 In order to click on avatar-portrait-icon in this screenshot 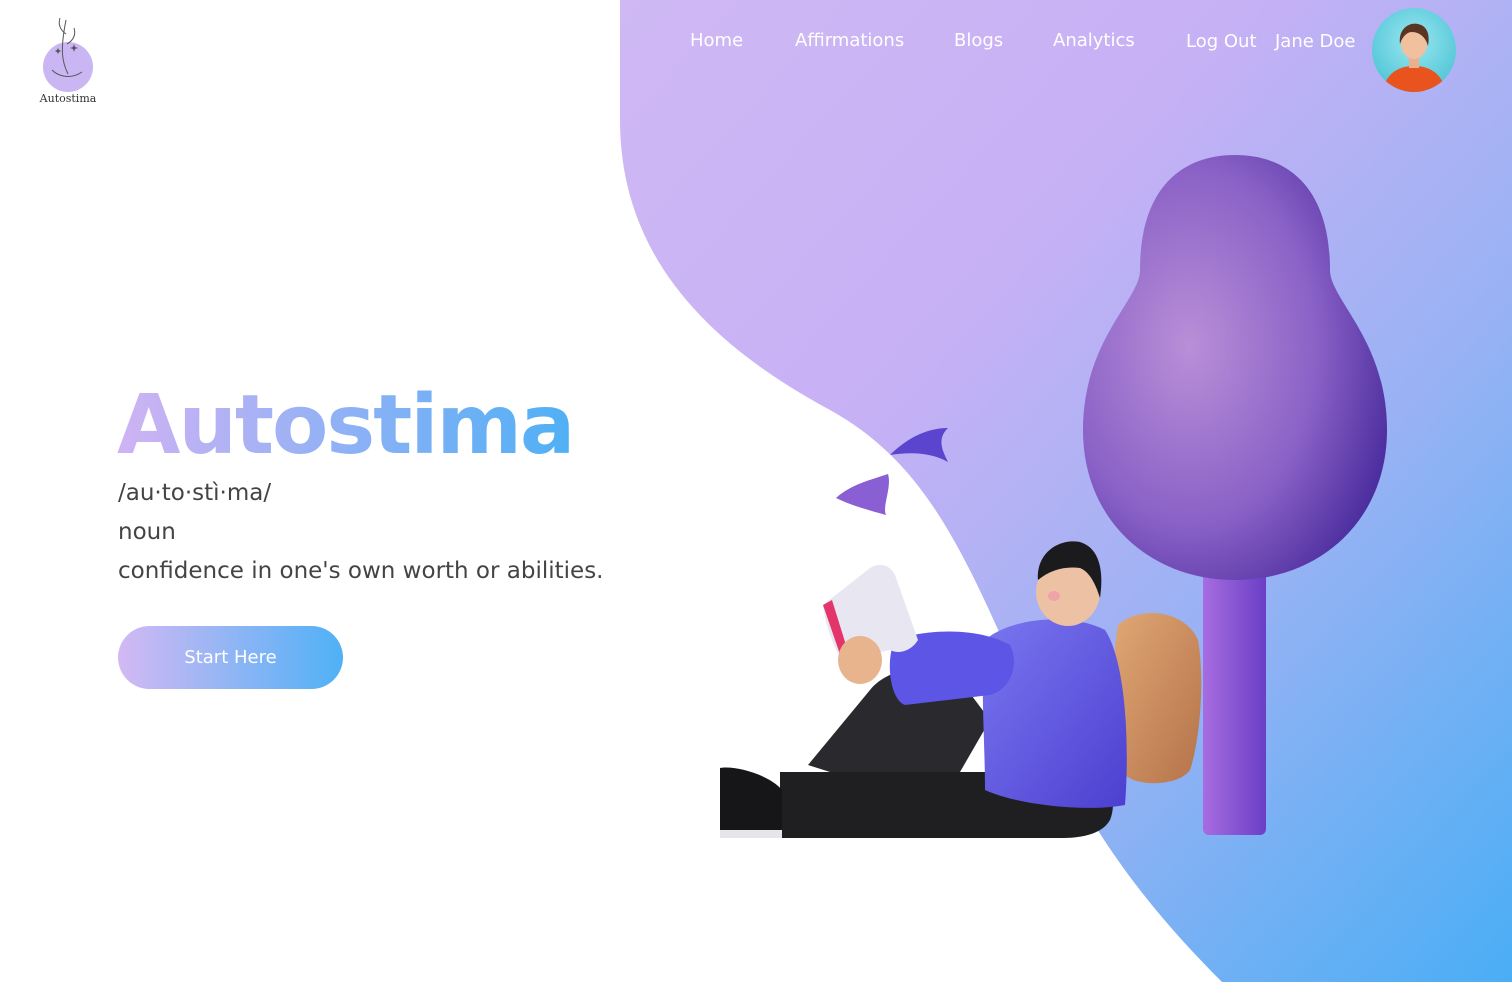, I will do `click(1414, 57)`.